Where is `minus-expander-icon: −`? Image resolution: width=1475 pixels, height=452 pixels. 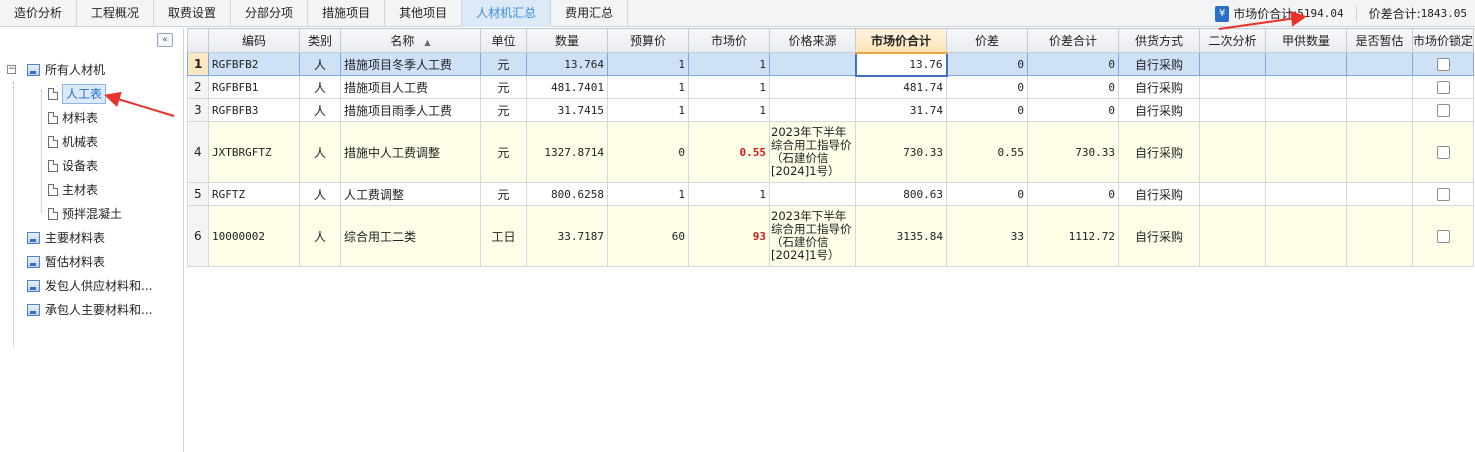 minus-expander-icon: − is located at coordinates (11, 69).